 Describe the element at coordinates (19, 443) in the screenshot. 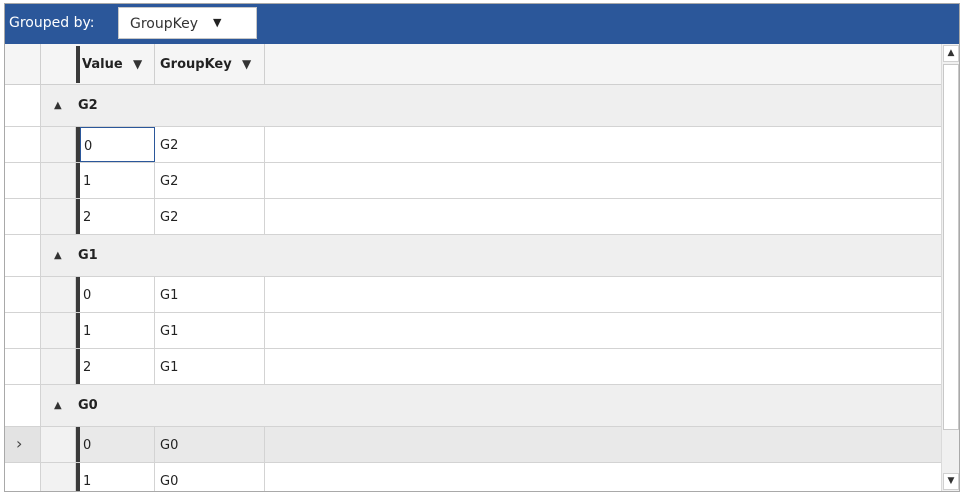

I see `chevron-right-icon: ›` at that location.